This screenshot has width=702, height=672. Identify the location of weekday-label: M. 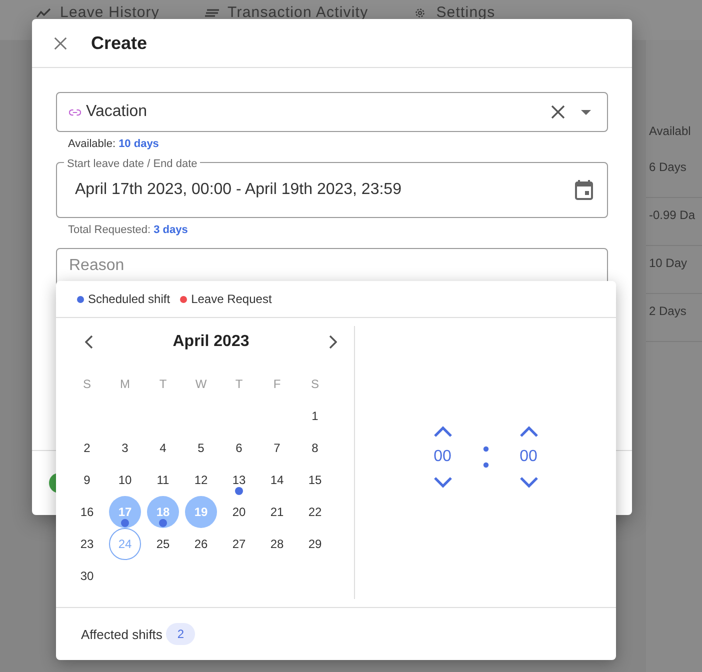
(125, 384).